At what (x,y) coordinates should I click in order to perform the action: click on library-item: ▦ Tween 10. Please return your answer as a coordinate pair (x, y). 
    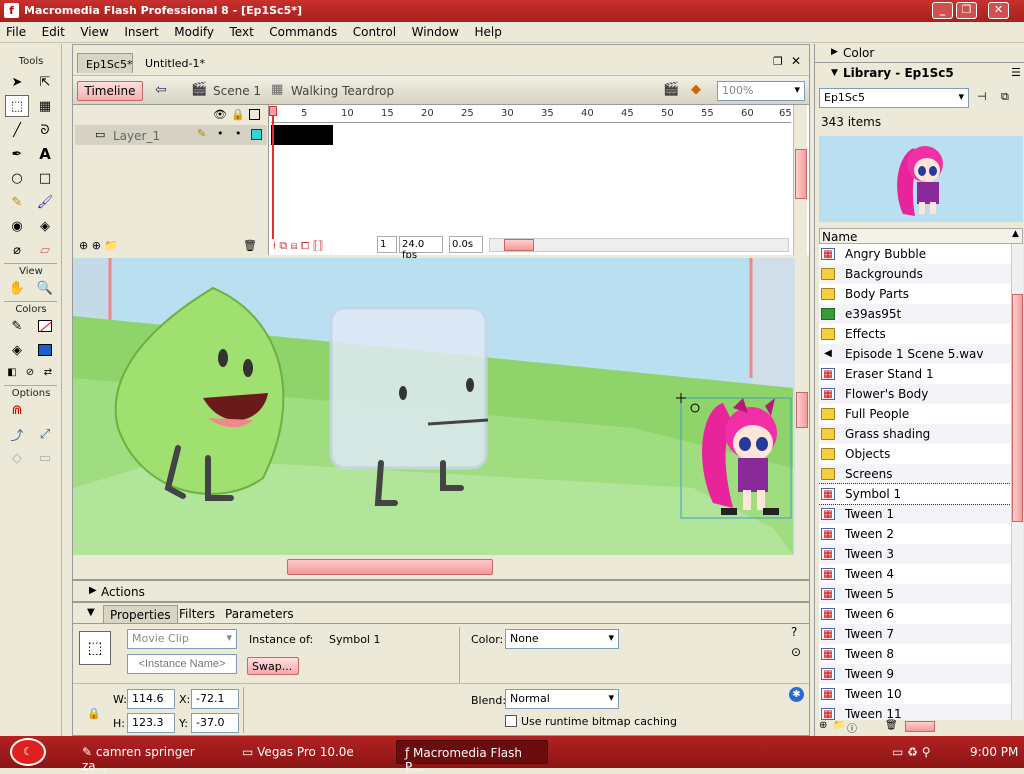
    Looking at the image, I should click on (915, 694).